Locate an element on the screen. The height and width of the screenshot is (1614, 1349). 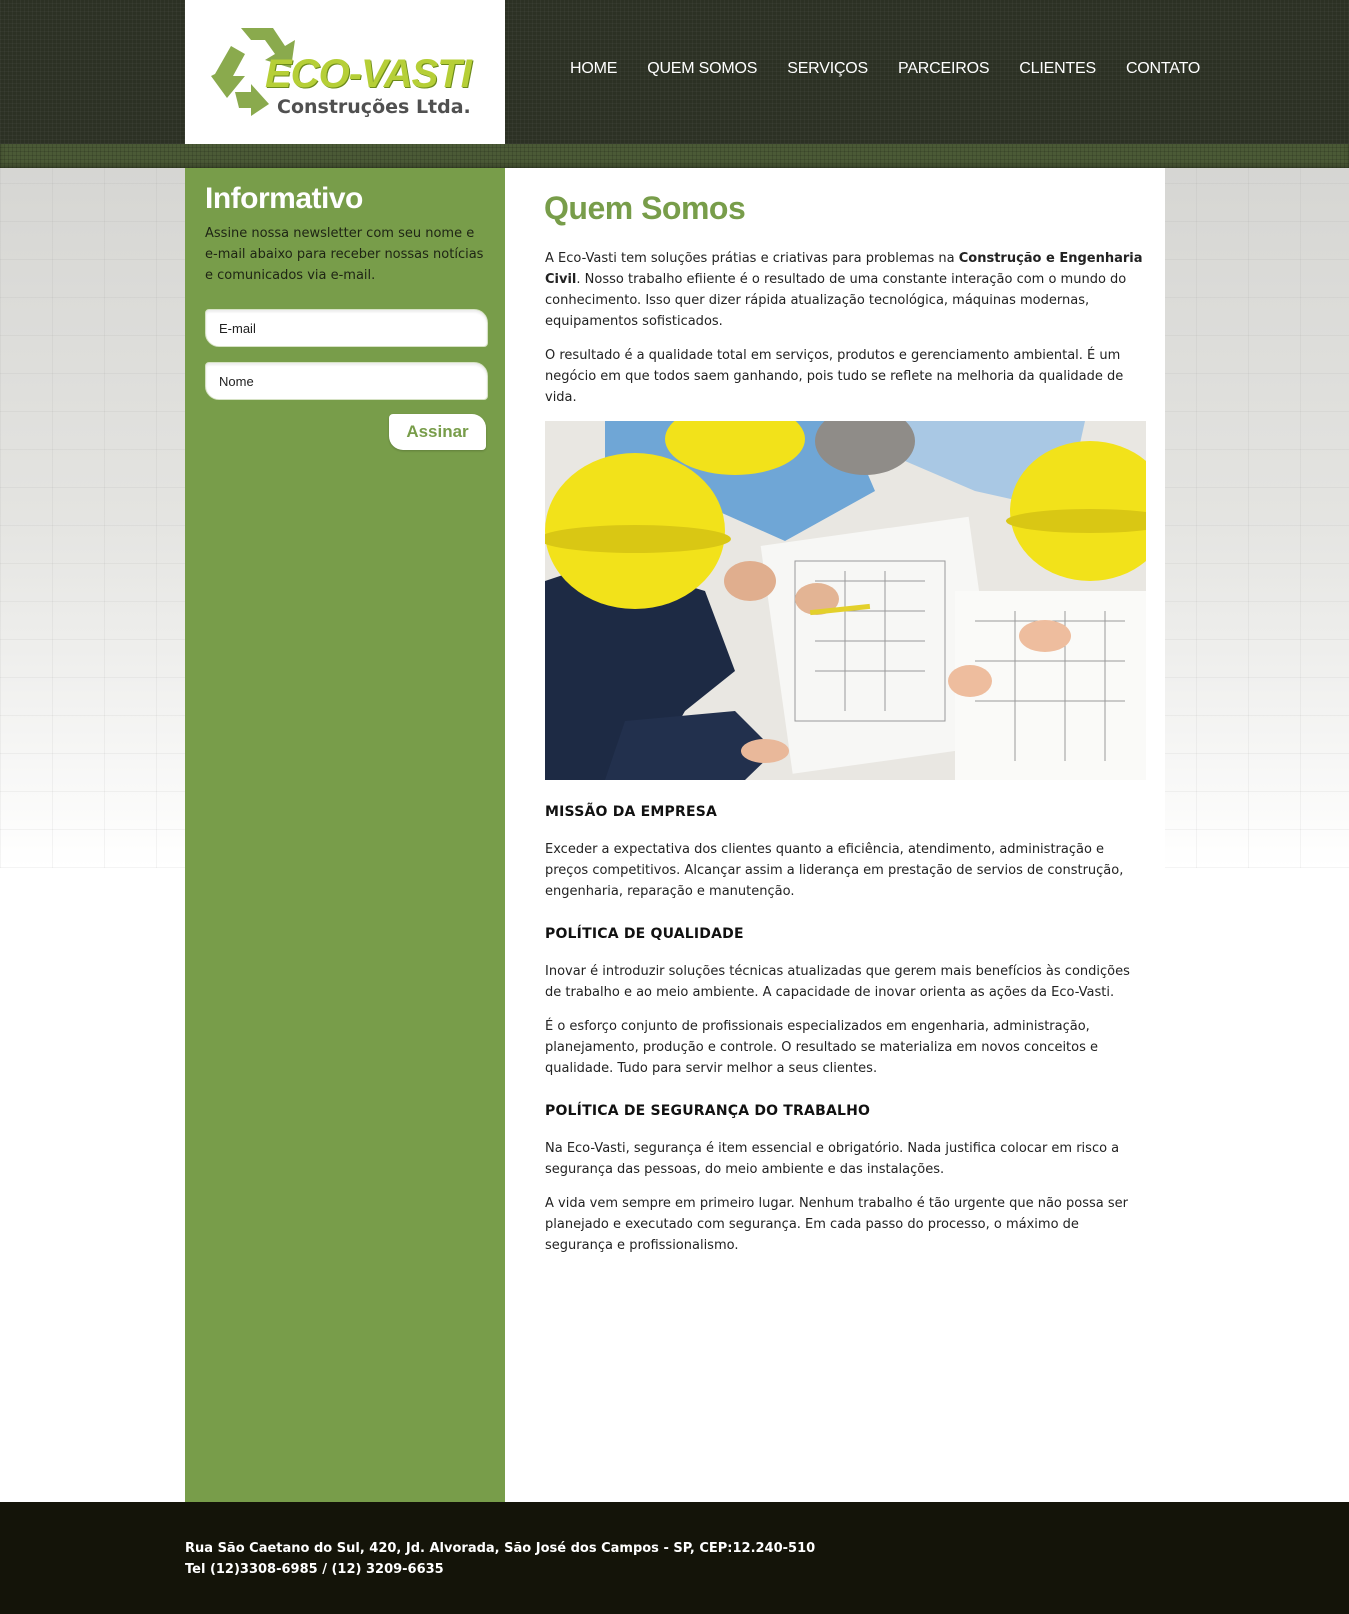
header-stripe is located at coordinates (674, 156).